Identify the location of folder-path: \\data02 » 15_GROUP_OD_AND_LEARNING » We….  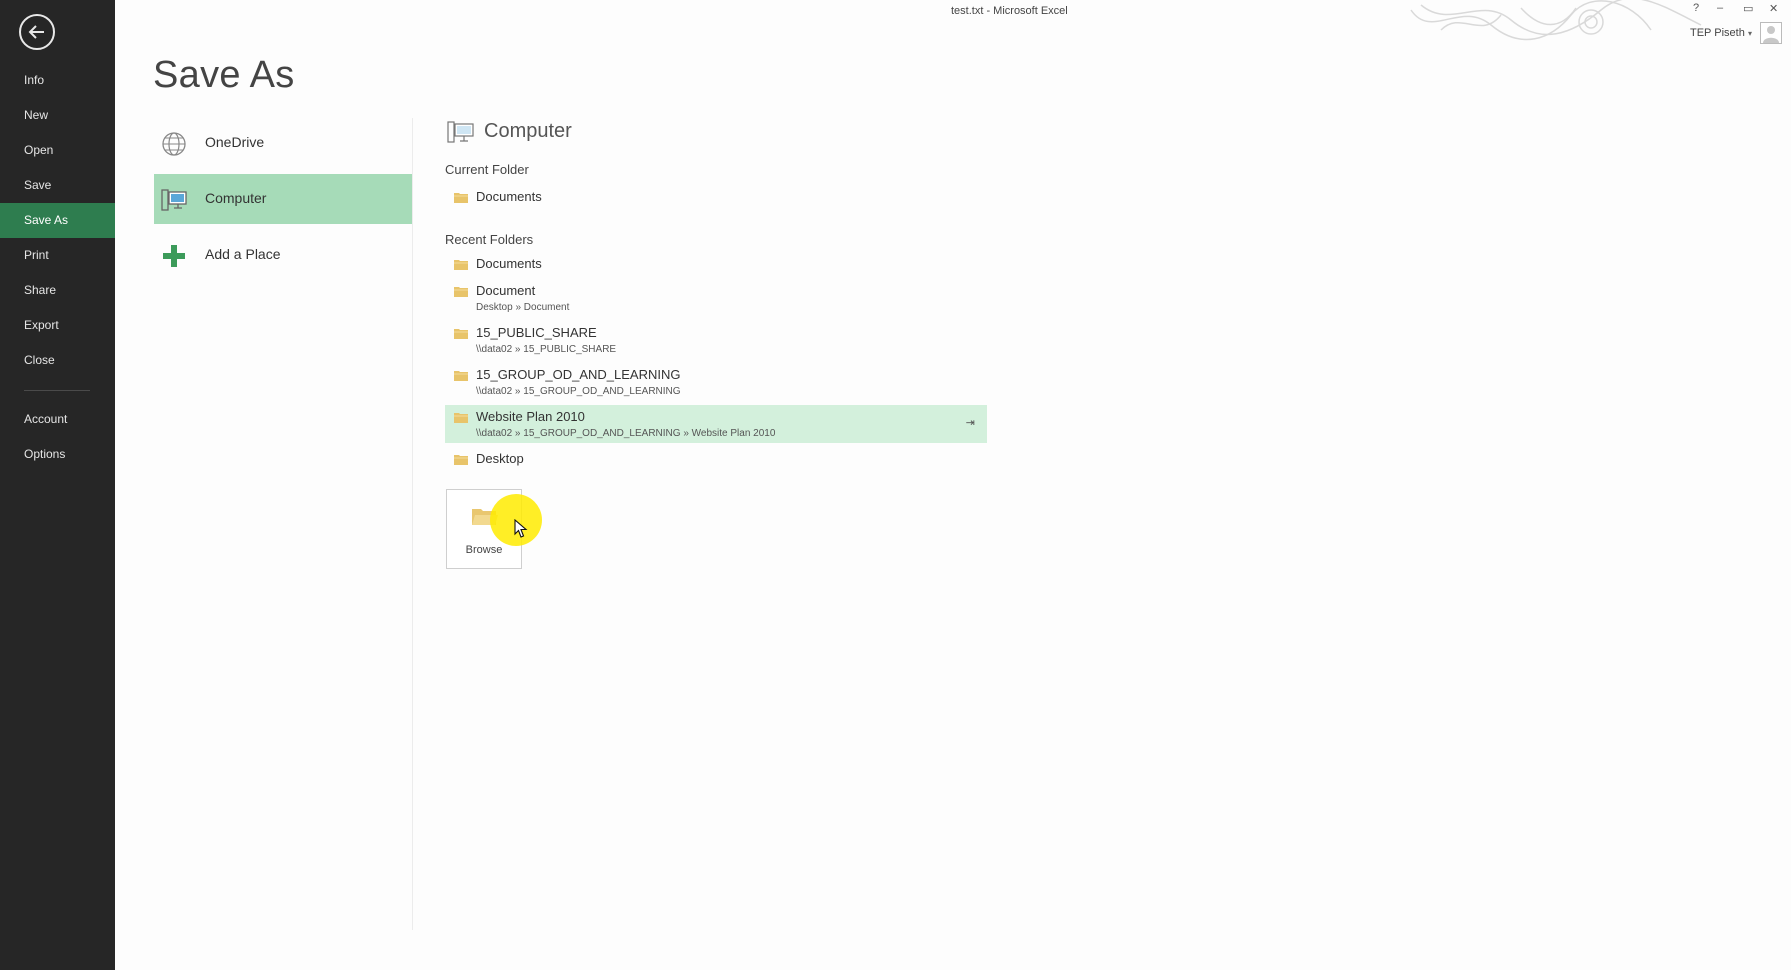
(626, 433).